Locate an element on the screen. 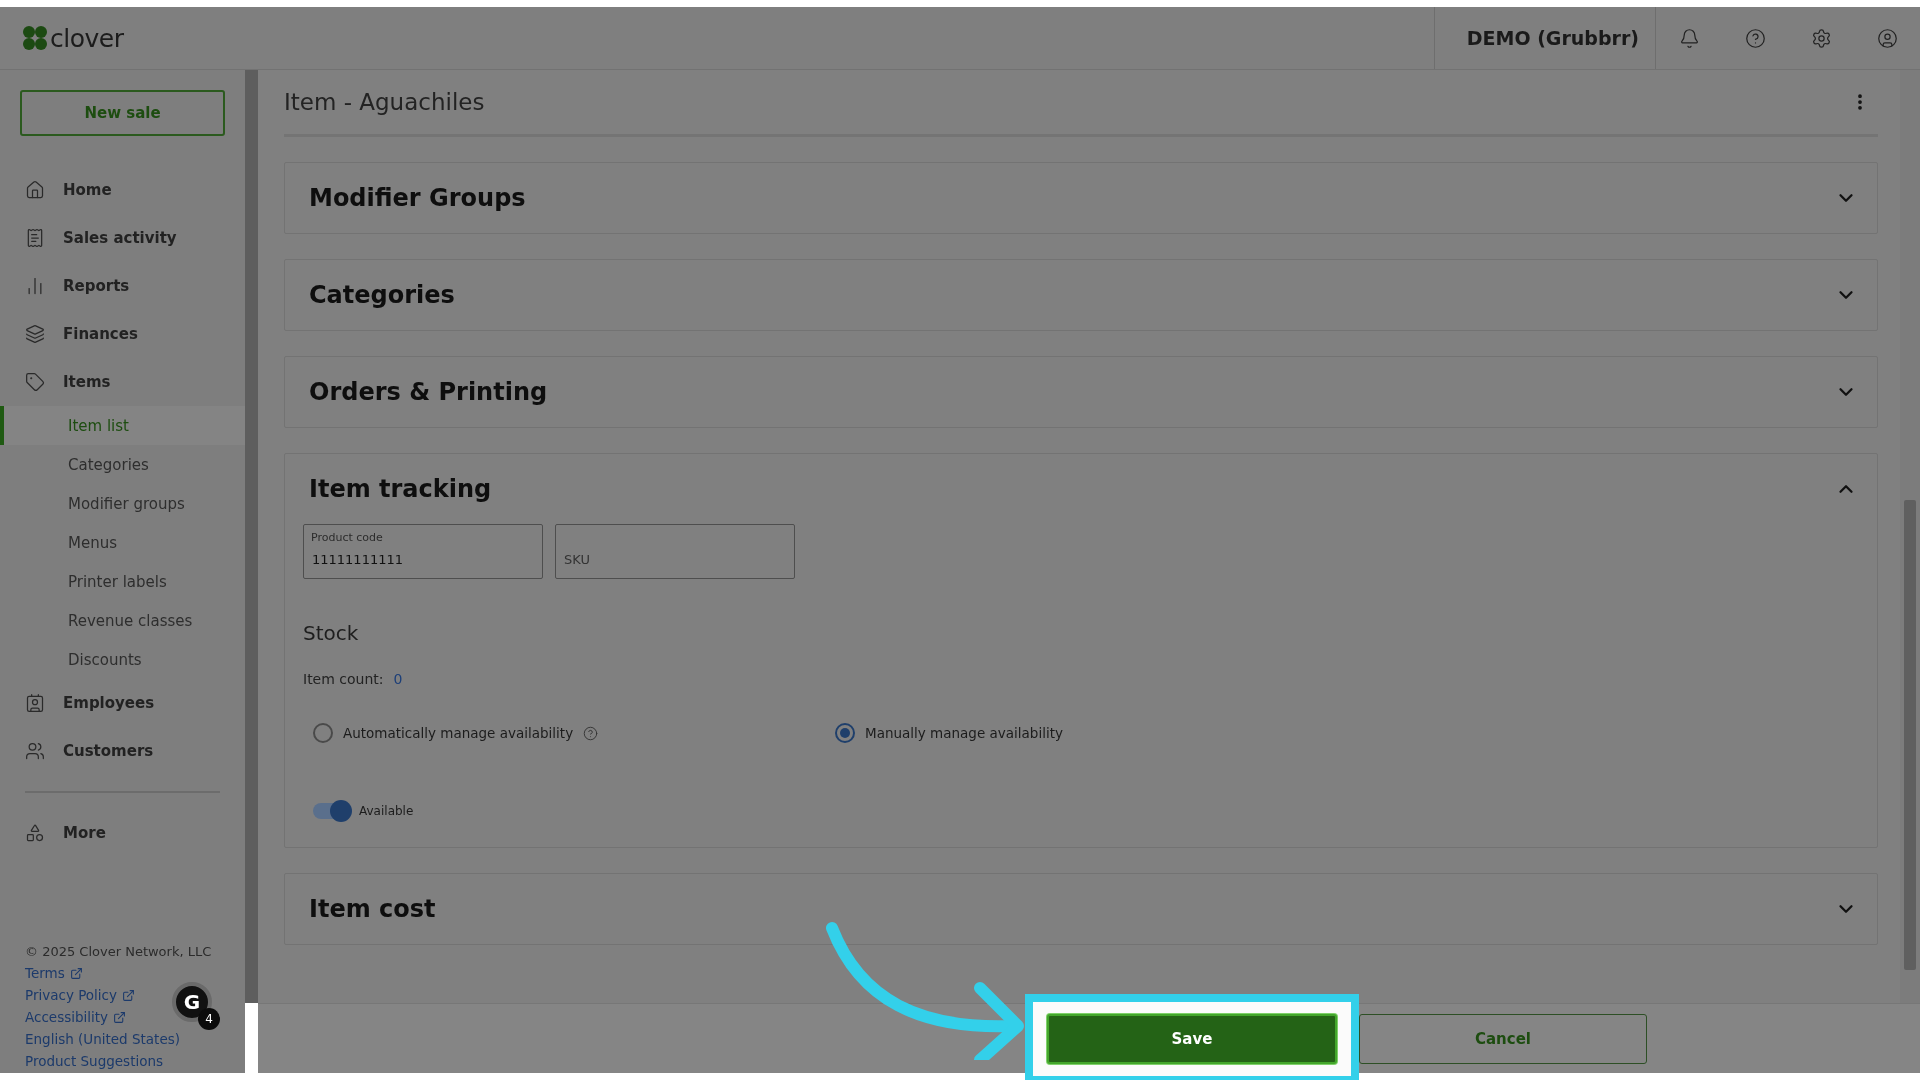 This screenshot has height=1080, width=1920. copyright-text: © 2025 Clover Network, LLC is located at coordinates (119, 951).